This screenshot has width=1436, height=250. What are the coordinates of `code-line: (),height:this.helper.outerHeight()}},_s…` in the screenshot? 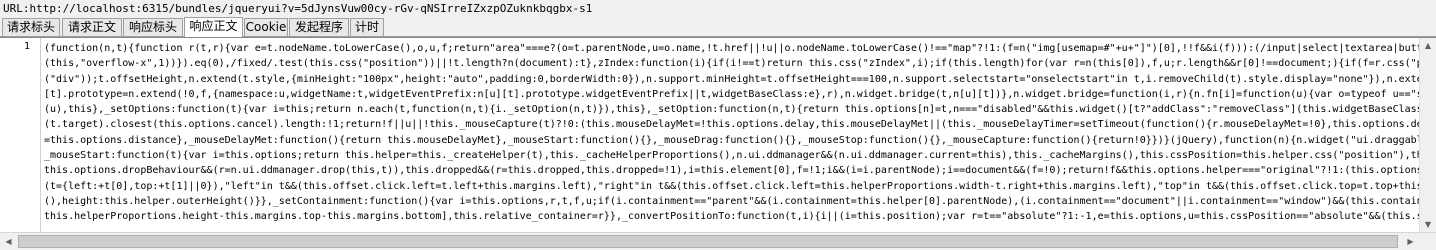 It's located at (732, 201).